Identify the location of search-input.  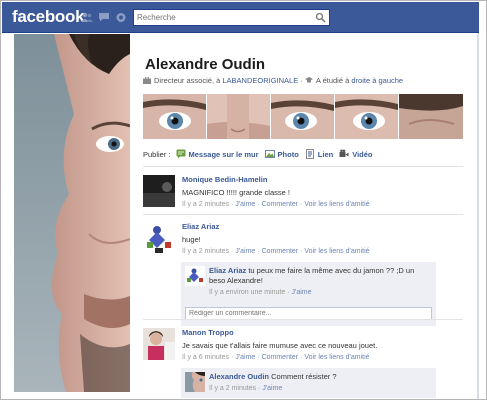
(225, 17).